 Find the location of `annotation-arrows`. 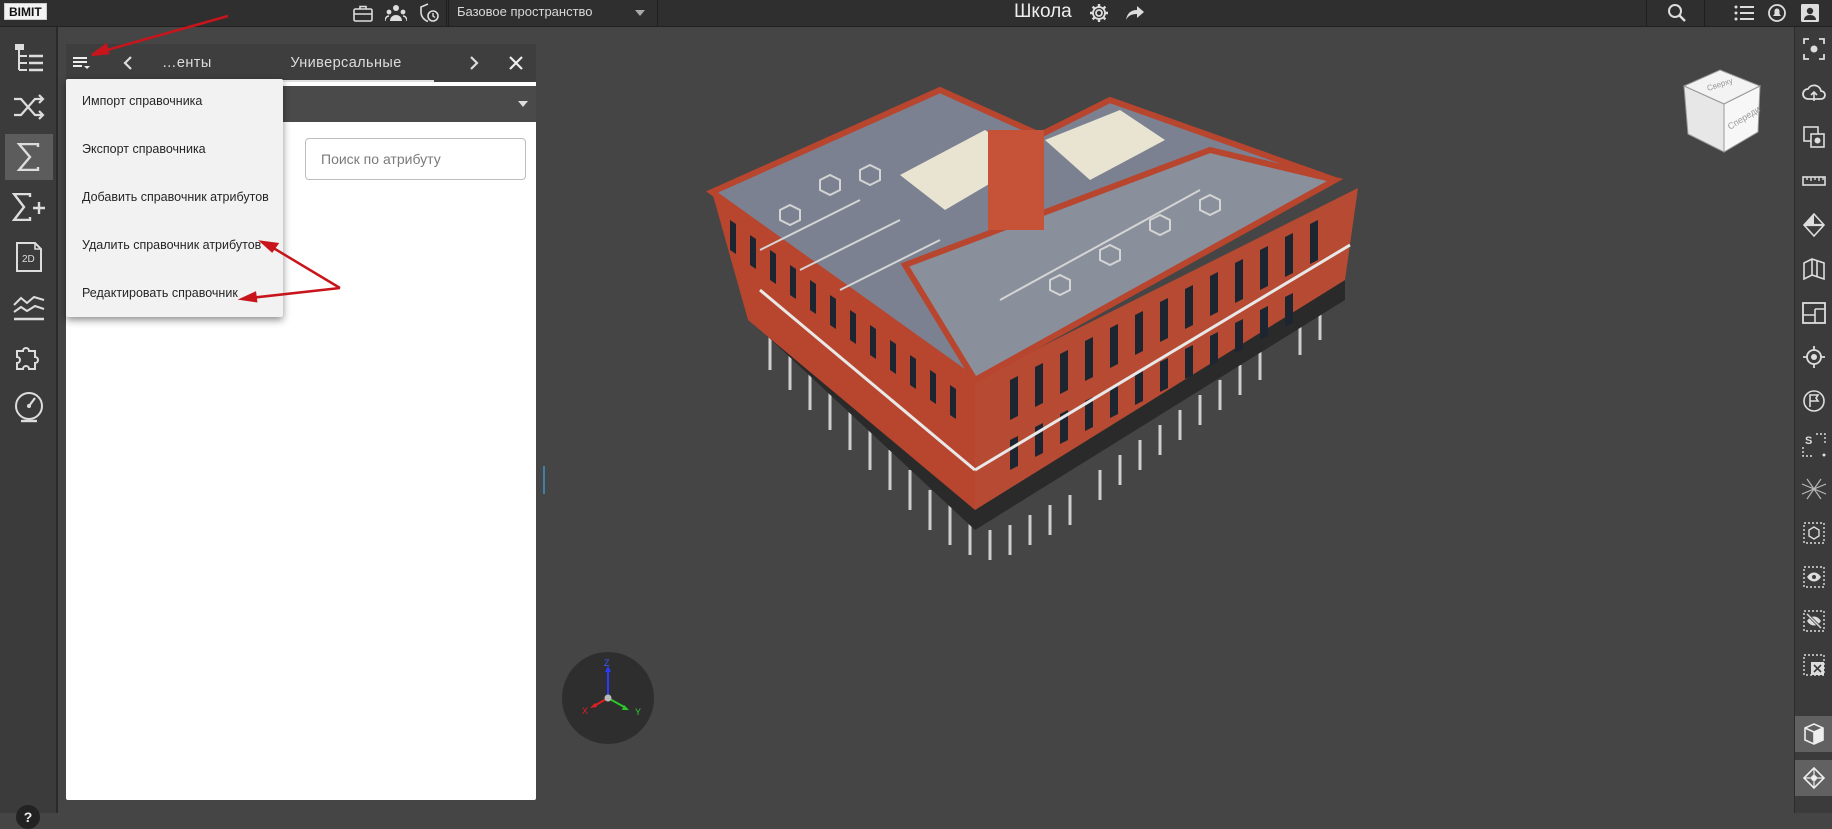

annotation-arrows is located at coordinates (216, 158).